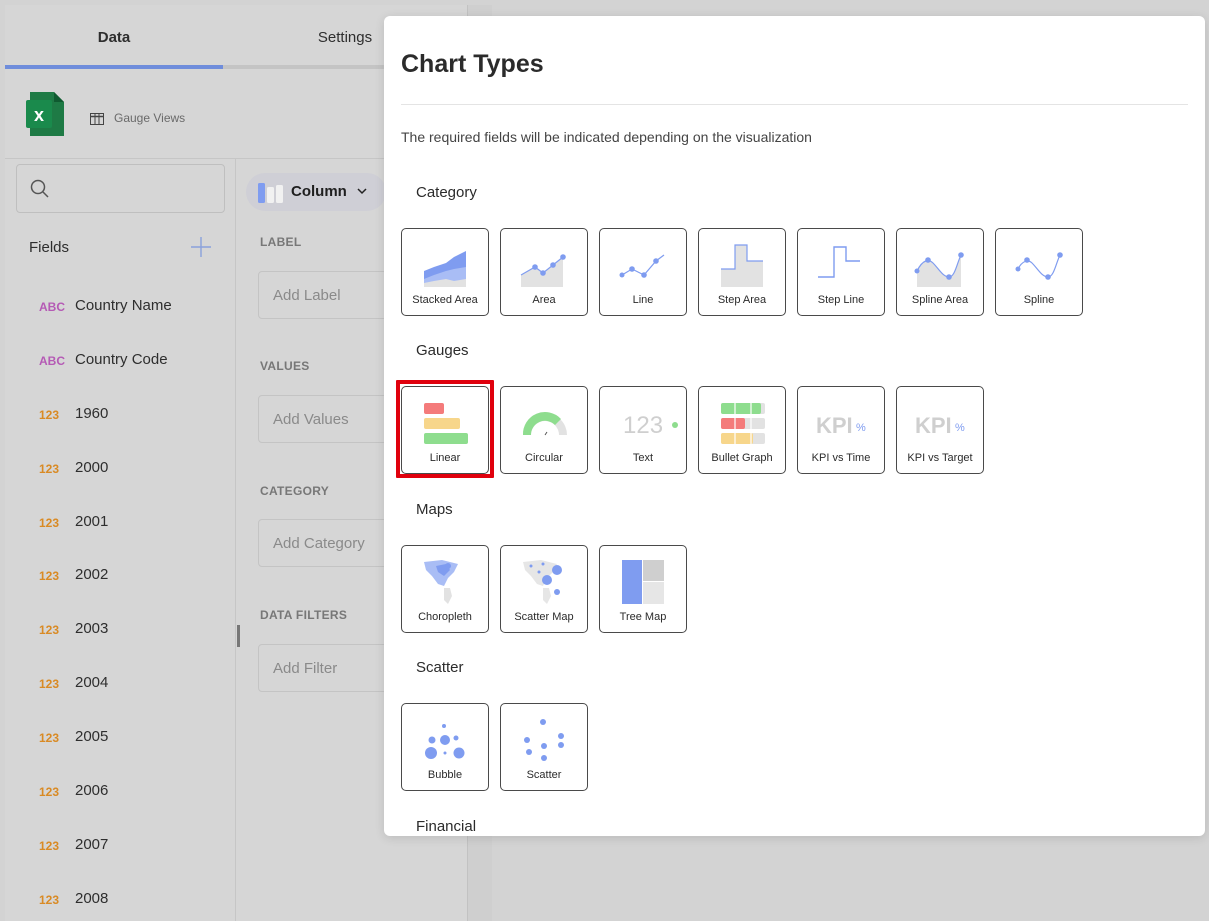 This screenshot has width=1209, height=921. I want to click on bullet-graph-icon, so click(743, 423).